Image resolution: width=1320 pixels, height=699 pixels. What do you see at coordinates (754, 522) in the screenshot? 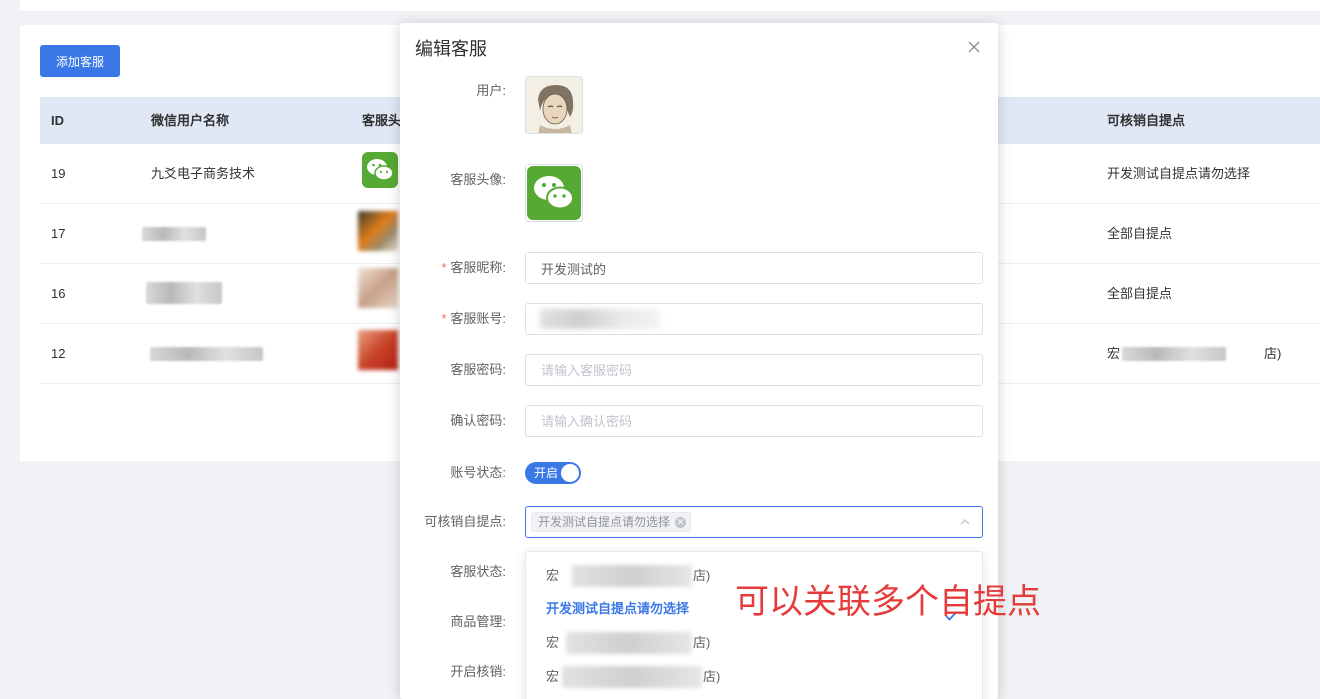
I see `pickup-select: 开发测试自提点请勿选择 ✕` at bounding box center [754, 522].